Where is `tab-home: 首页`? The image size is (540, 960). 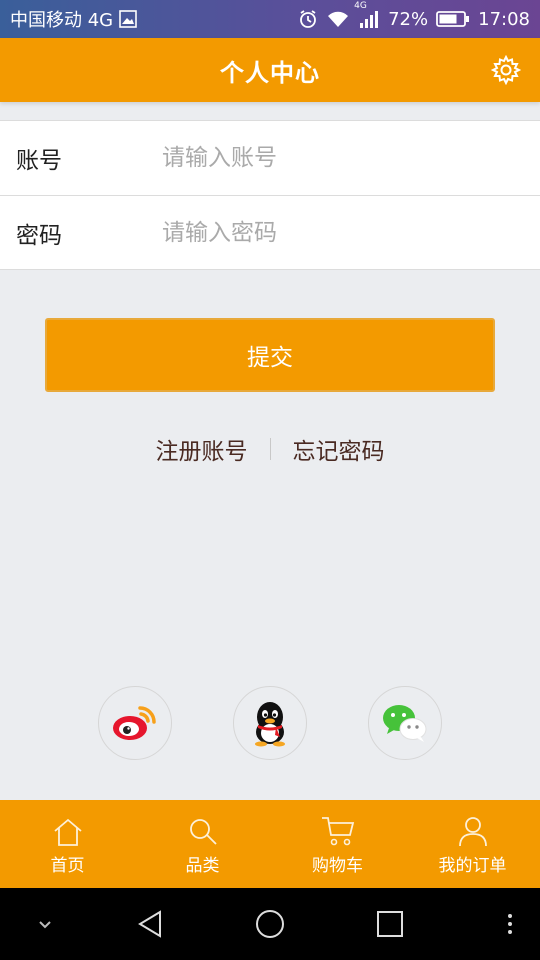 tab-home: 首页 is located at coordinates (67, 844).